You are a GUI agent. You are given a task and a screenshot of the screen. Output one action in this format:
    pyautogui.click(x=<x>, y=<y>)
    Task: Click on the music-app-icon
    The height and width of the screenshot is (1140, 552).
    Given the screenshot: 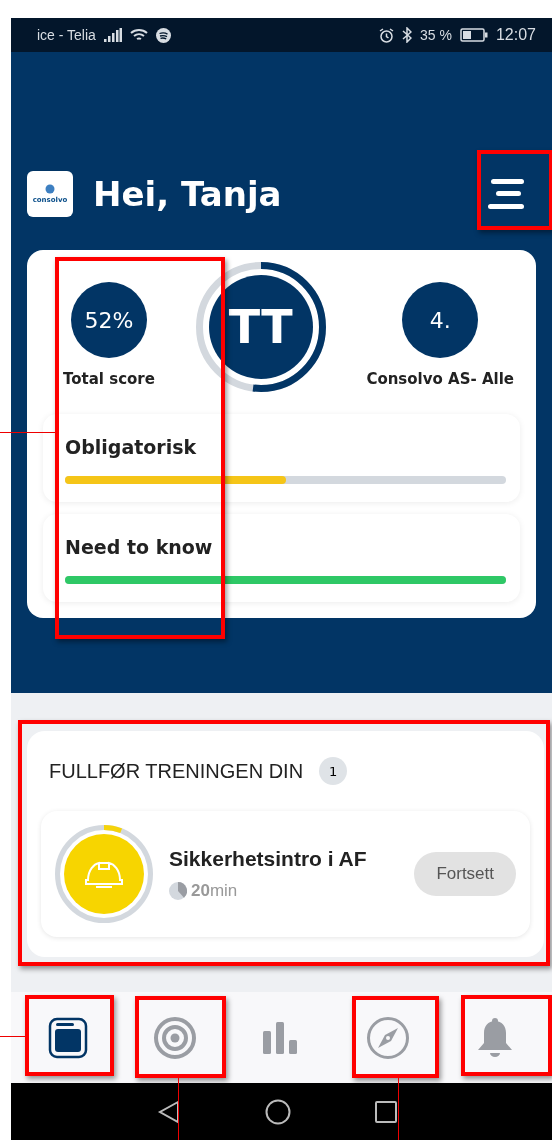 What is the action you would take?
    pyautogui.click(x=163, y=35)
    